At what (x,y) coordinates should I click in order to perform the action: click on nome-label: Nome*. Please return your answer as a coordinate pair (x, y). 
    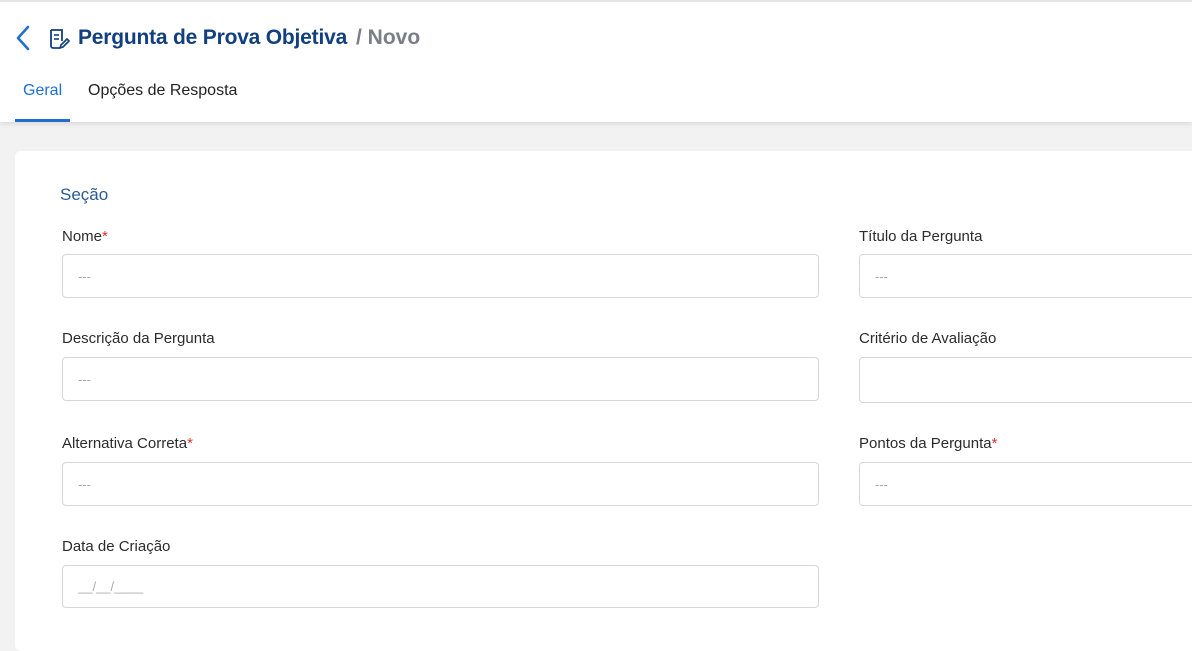
    Looking at the image, I should click on (85, 236).